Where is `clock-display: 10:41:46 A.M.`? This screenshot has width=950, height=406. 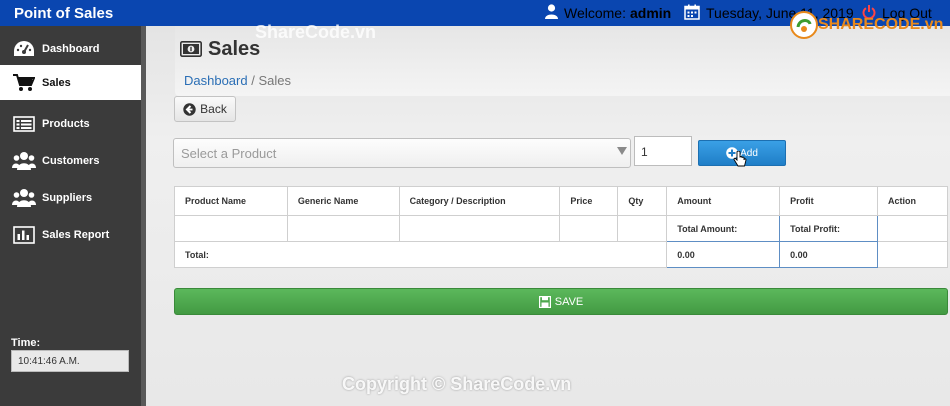 clock-display: 10:41:46 A.M. is located at coordinates (70, 361).